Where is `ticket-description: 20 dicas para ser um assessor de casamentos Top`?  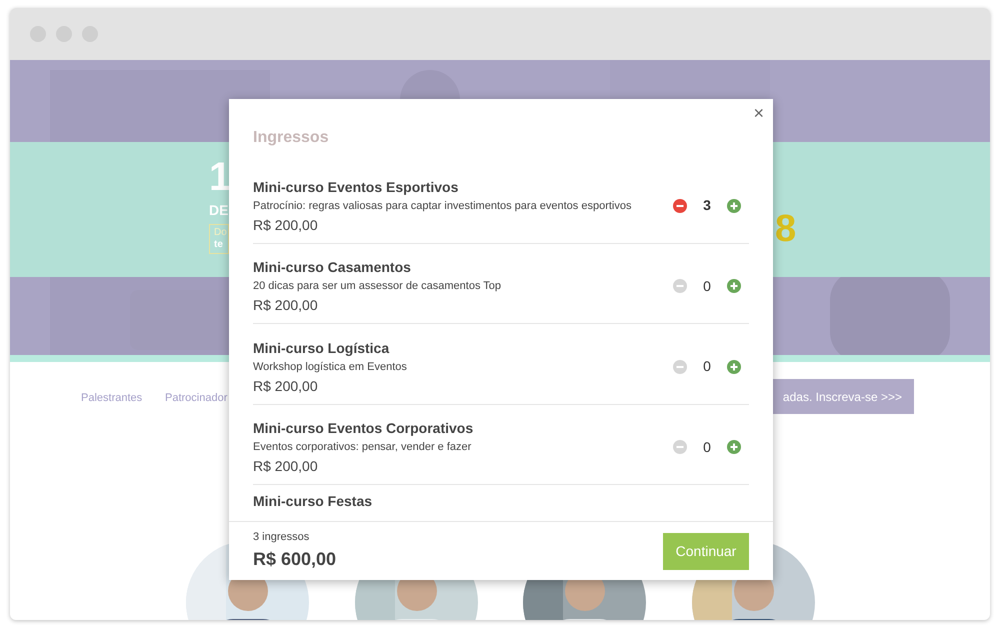 ticket-description: 20 dicas para ser um assessor de casamentos Top is located at coordinates (377, 286).